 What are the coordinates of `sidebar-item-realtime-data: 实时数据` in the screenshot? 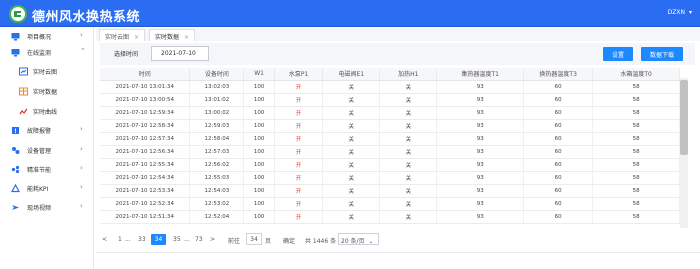 It's located at (47, 91).